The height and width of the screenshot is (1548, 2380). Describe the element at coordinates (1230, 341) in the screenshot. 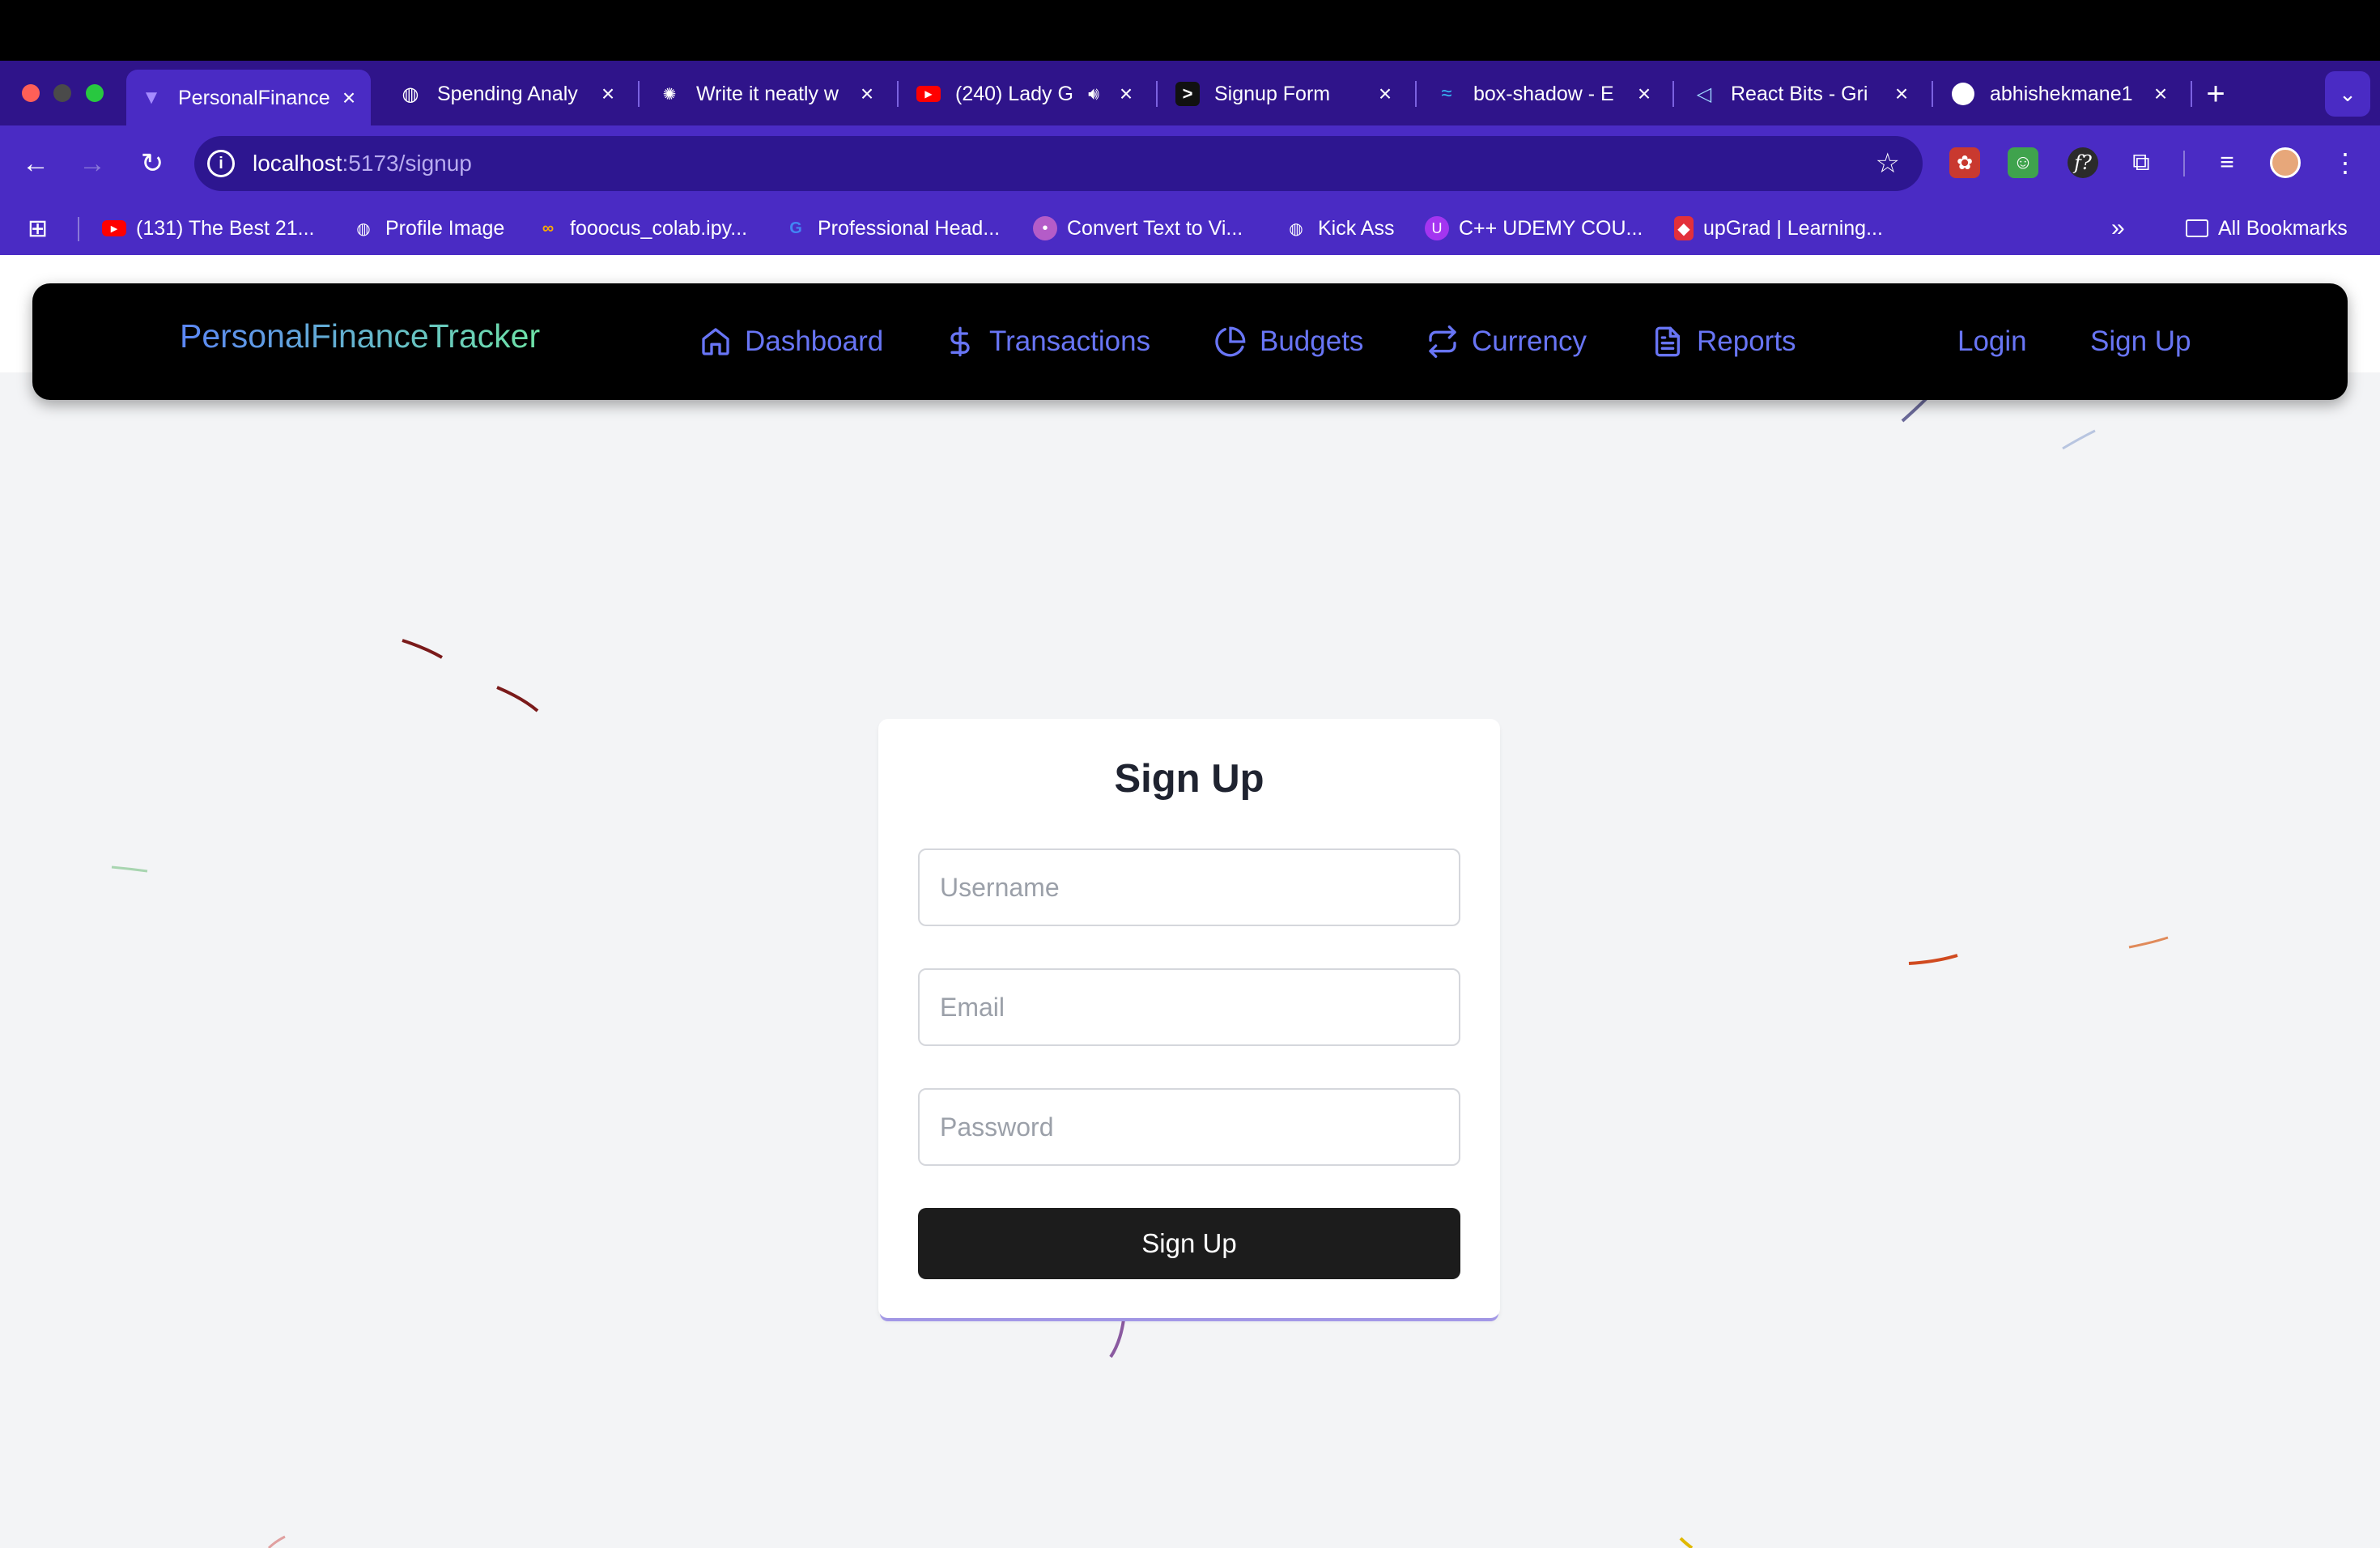

I see `pie-chart-icon` at that location.